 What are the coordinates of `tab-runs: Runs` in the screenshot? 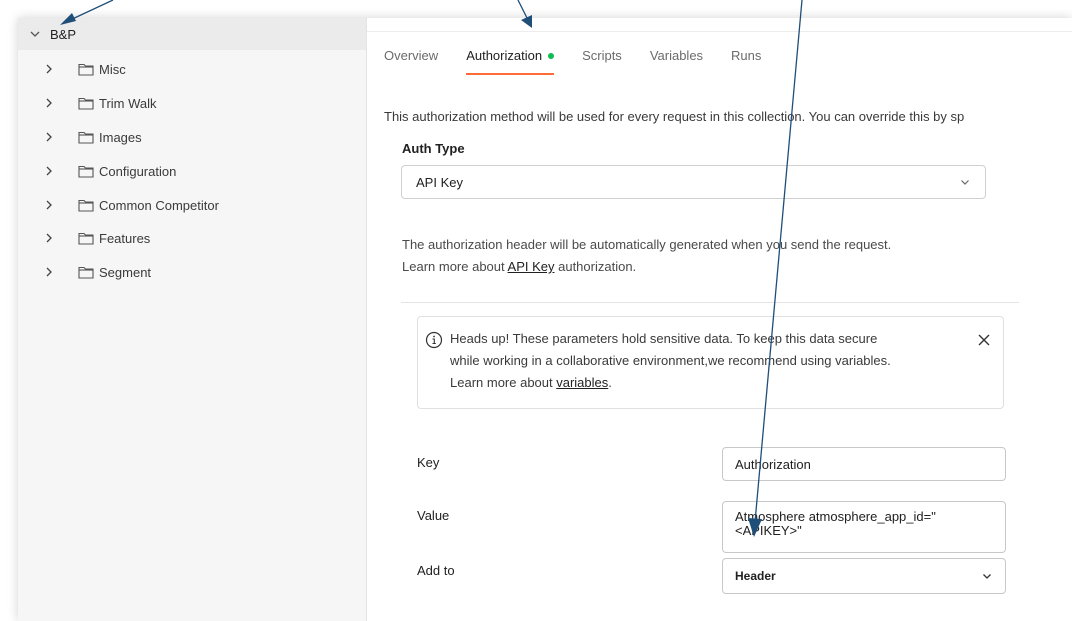 It's located at (746, 62).